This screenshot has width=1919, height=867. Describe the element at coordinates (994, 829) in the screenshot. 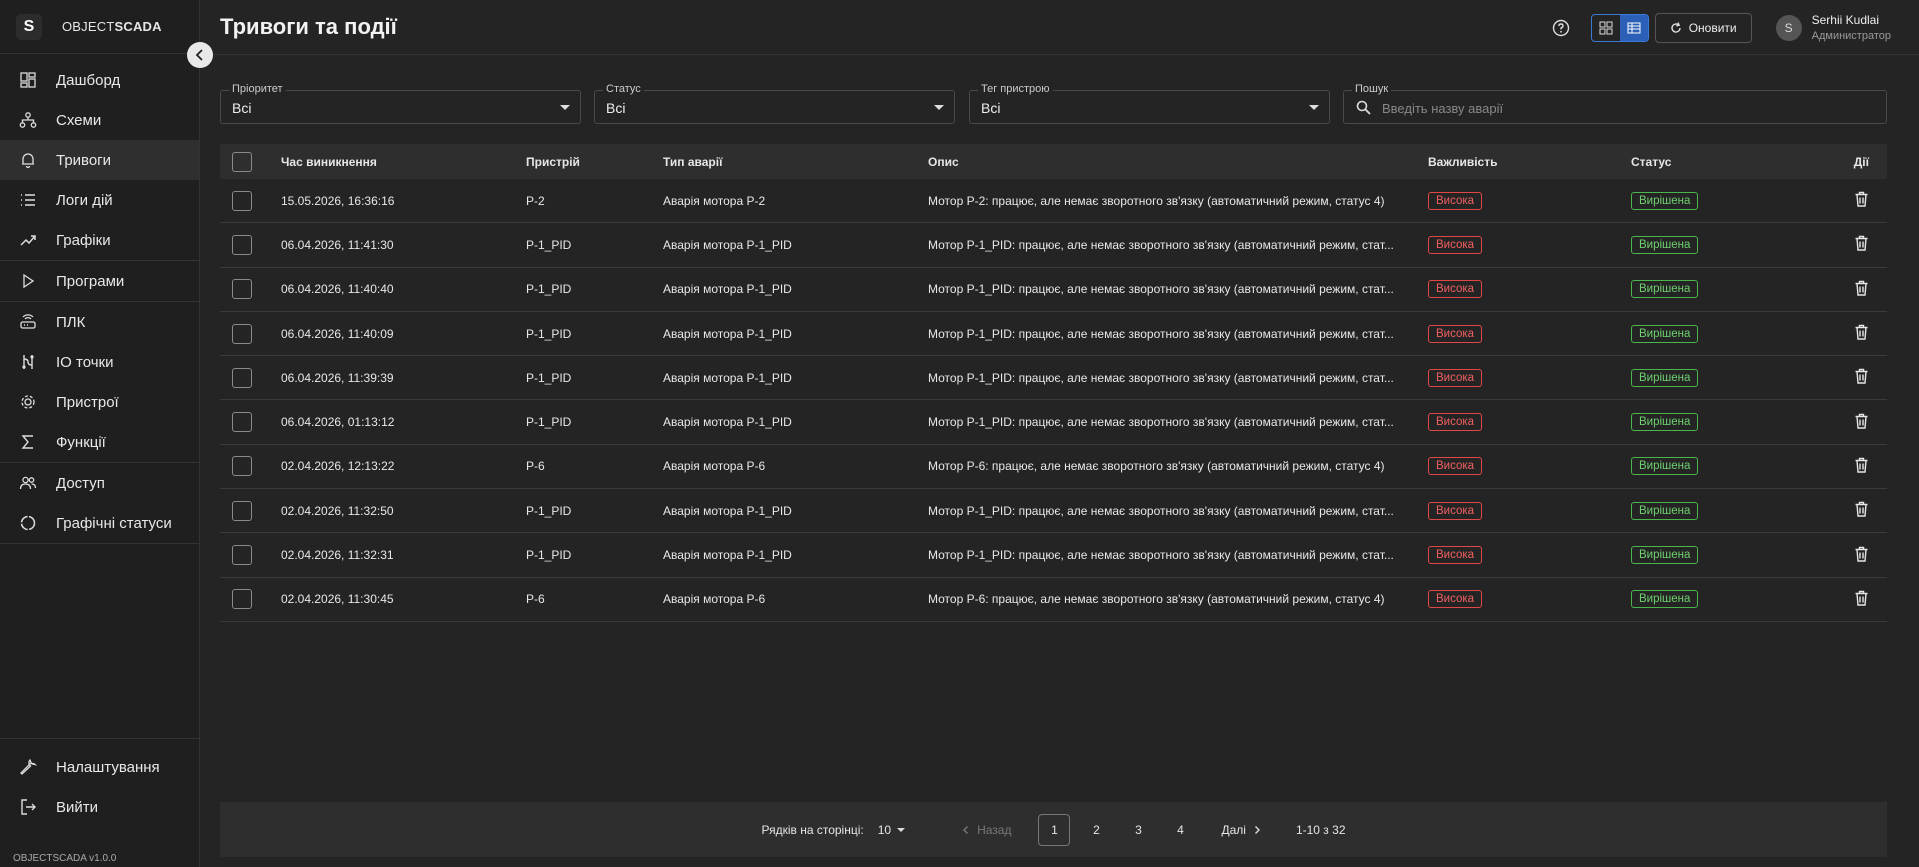

I see `prev-page-label: Назад` at that location.